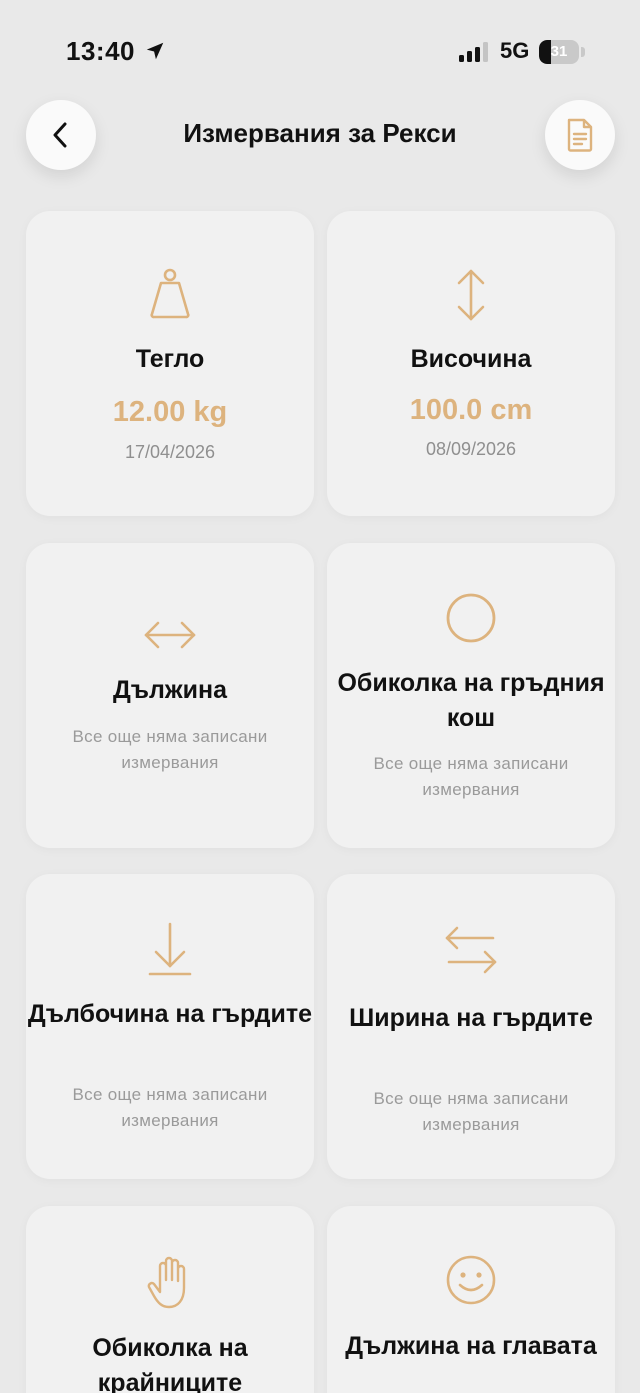  I want to click on swap-arrows-icon, so click(471, 950).